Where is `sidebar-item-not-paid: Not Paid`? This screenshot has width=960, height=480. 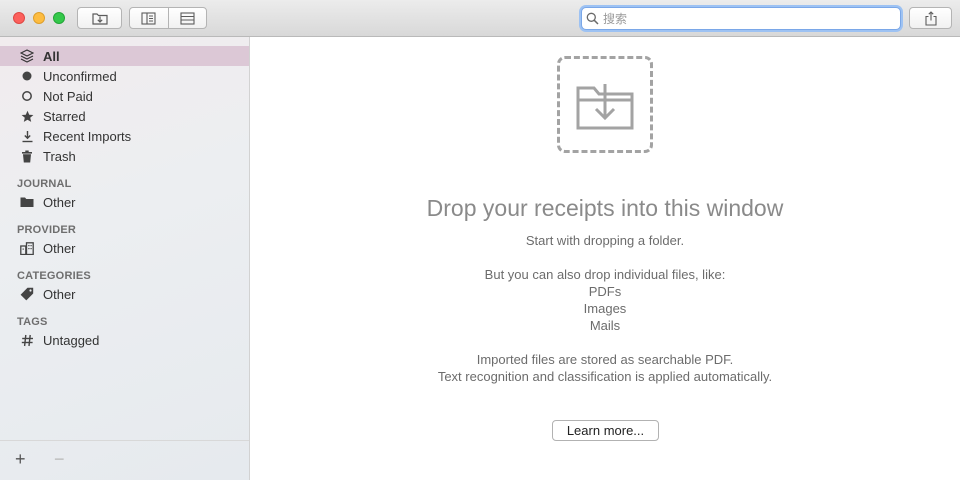 sidebar-item-not-paid: Not Paid is located at coordinates (124, 96).